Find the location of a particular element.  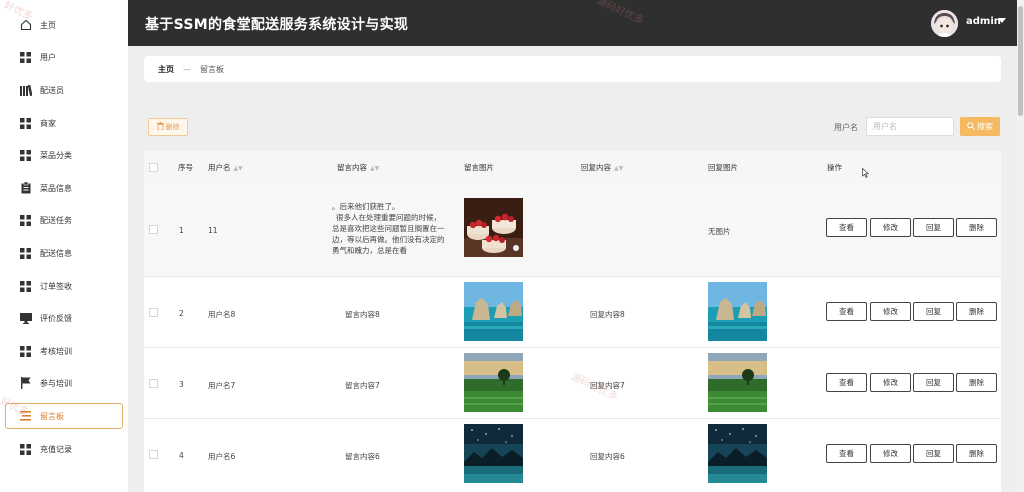

row-username: 11 is located at coordinates (213, 230).